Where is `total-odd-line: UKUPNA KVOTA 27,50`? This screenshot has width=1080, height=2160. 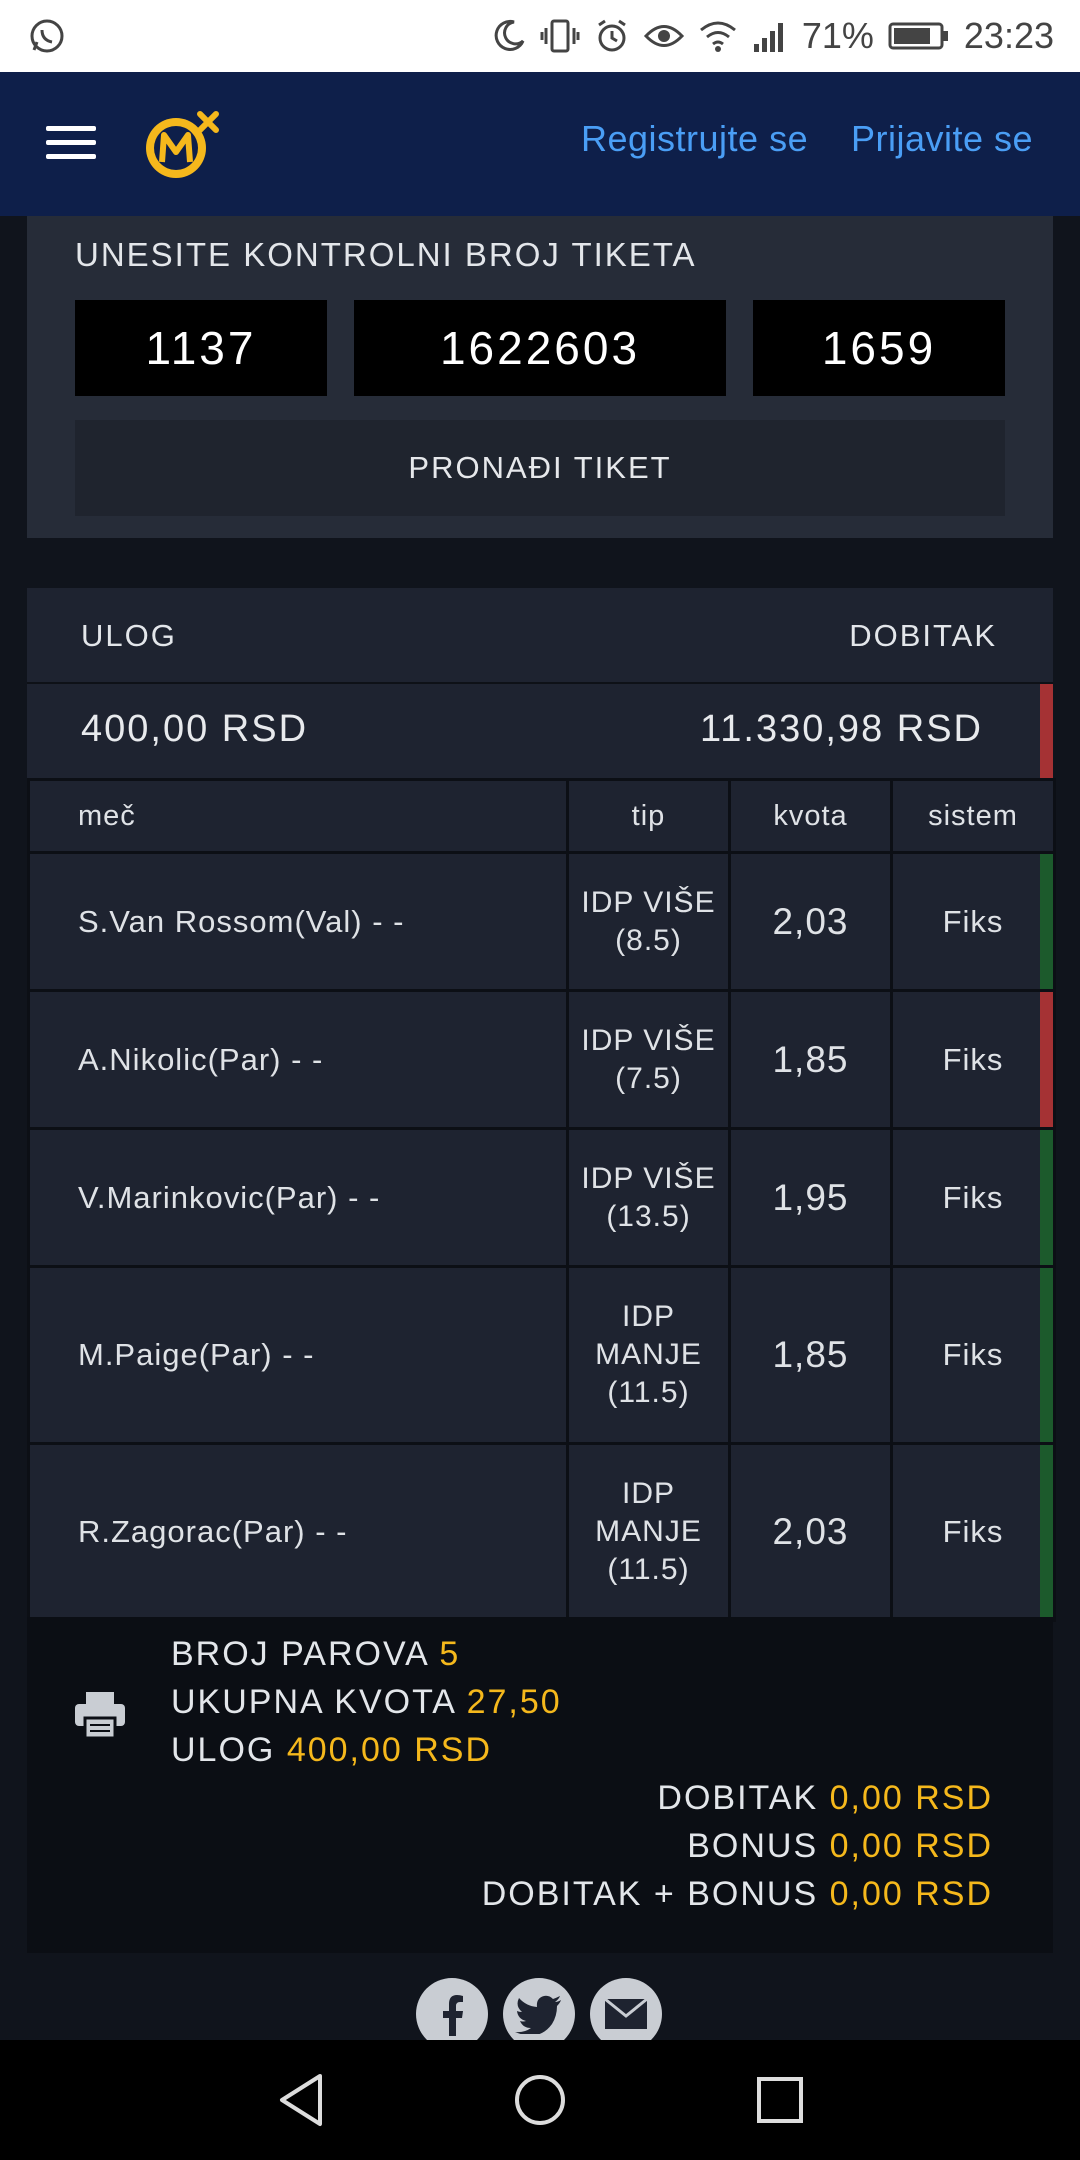 total-odd-line: UKUPNA KVOTA 27,50 is located at coordinates (366, 1702).